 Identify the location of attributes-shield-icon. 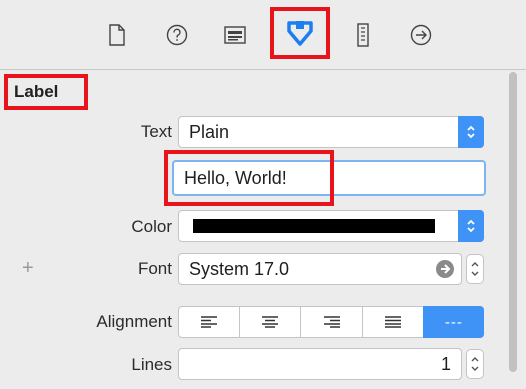
(300, 33).